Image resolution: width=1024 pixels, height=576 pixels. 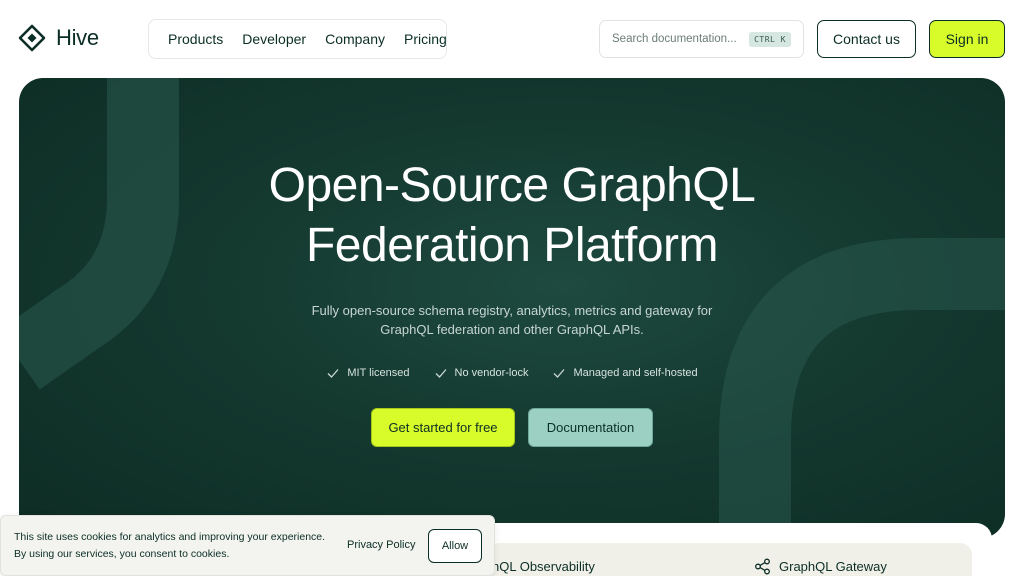 I want to click on allow-cookies-button: Allow, so click(x=455, y=546).